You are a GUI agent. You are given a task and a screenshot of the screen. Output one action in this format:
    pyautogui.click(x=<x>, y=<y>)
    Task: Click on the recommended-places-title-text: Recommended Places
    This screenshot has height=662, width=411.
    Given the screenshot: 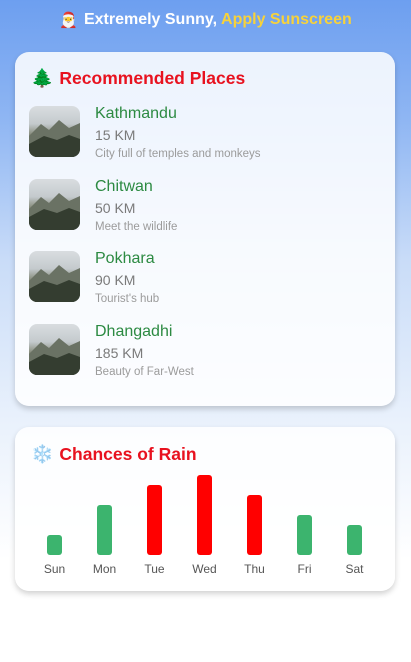 What is the action you would take?
    pyautogui.click(x=152, y=78)
    